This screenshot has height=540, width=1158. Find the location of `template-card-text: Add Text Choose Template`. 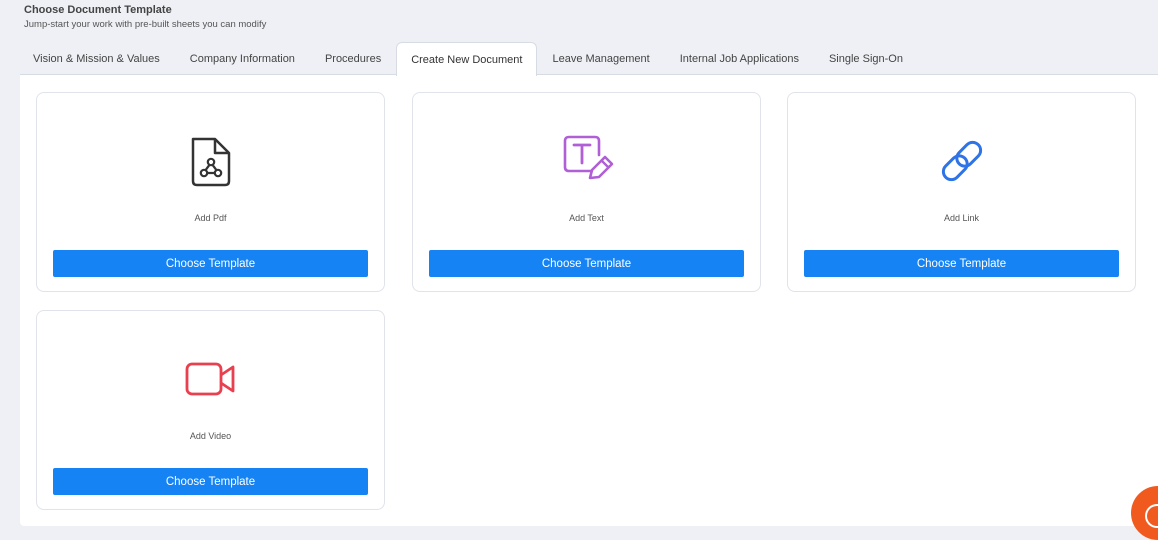

template-card-text: Add Text Choose Template is located at coordinates (586, 192).